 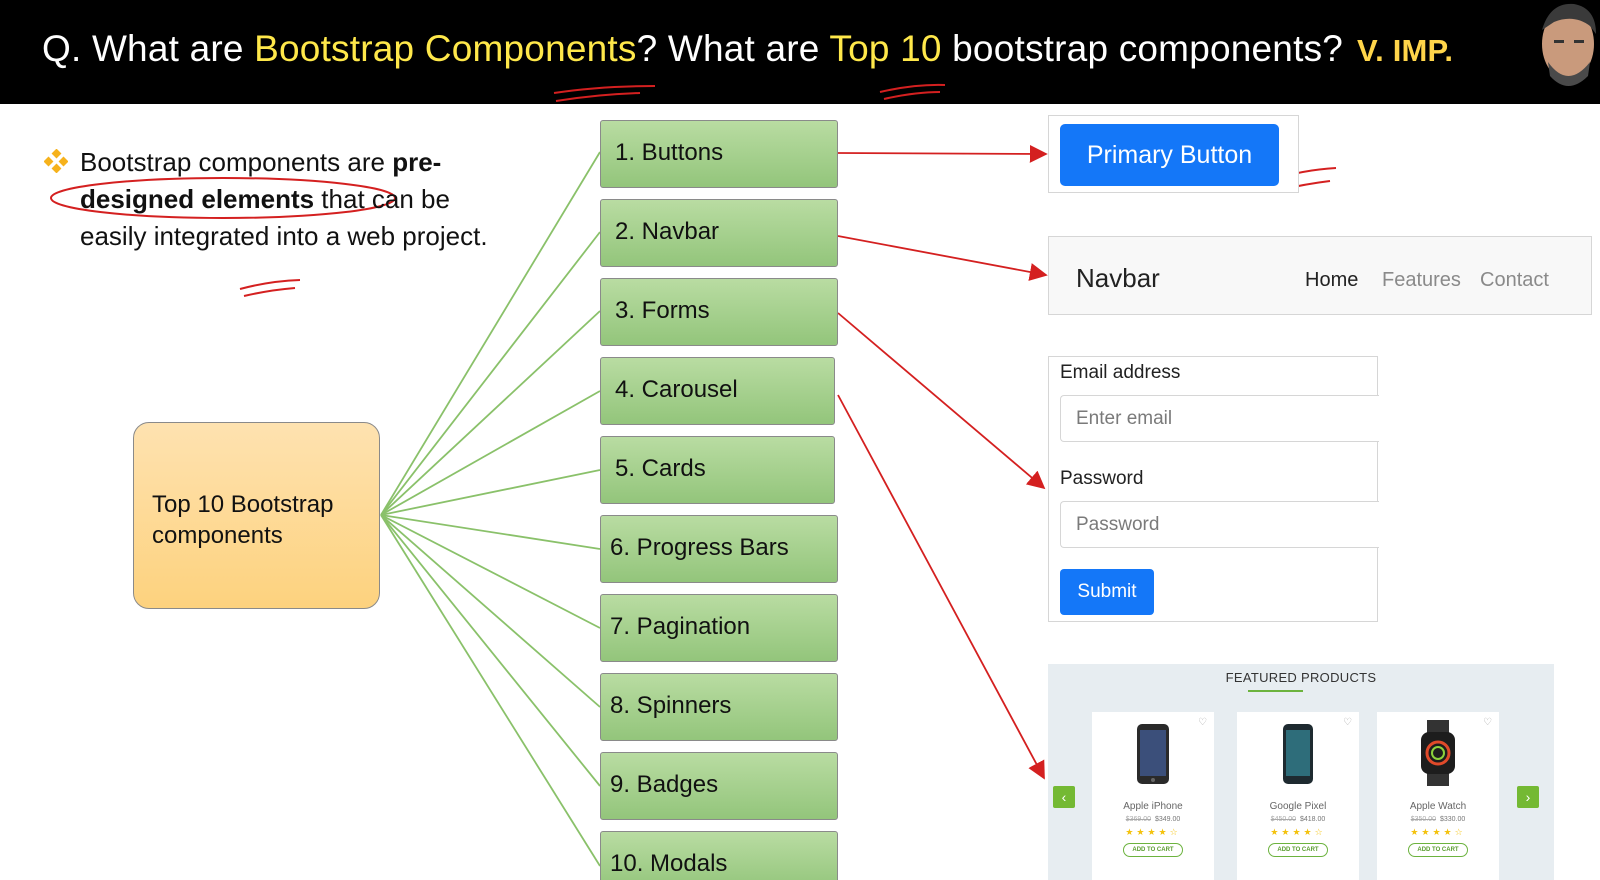 I want to click on navbar-brand: Navbar, so click(x=1118, y=278).